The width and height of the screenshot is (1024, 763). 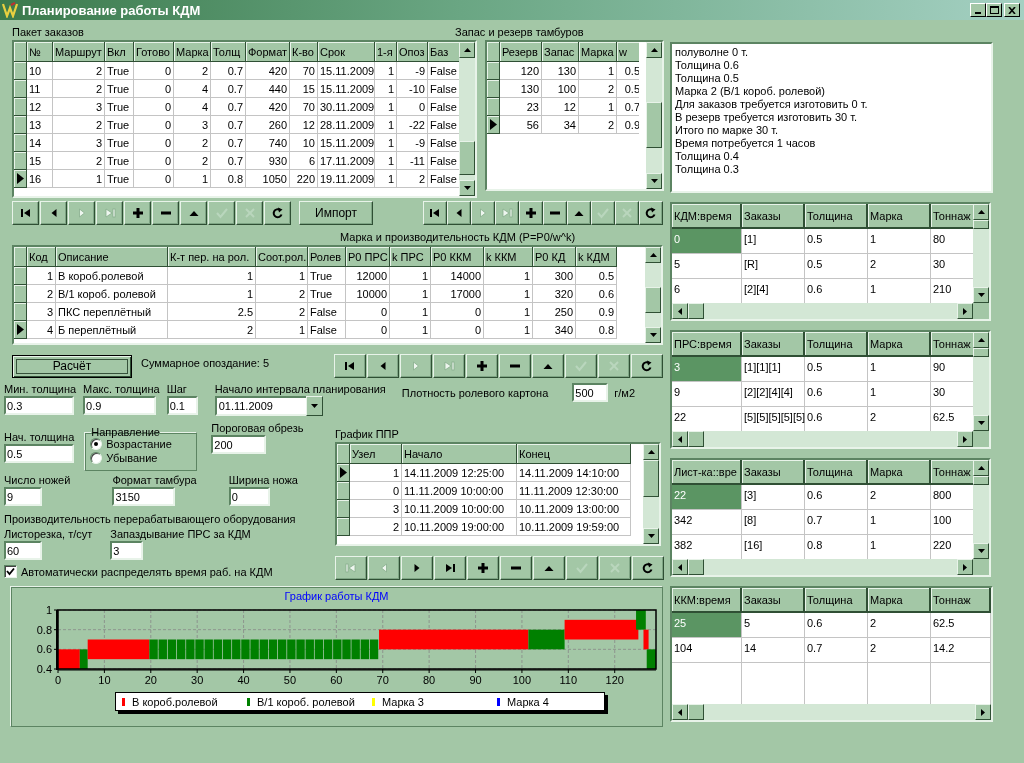 I want to click on column-header: Формат, so click(x=268, y=52).